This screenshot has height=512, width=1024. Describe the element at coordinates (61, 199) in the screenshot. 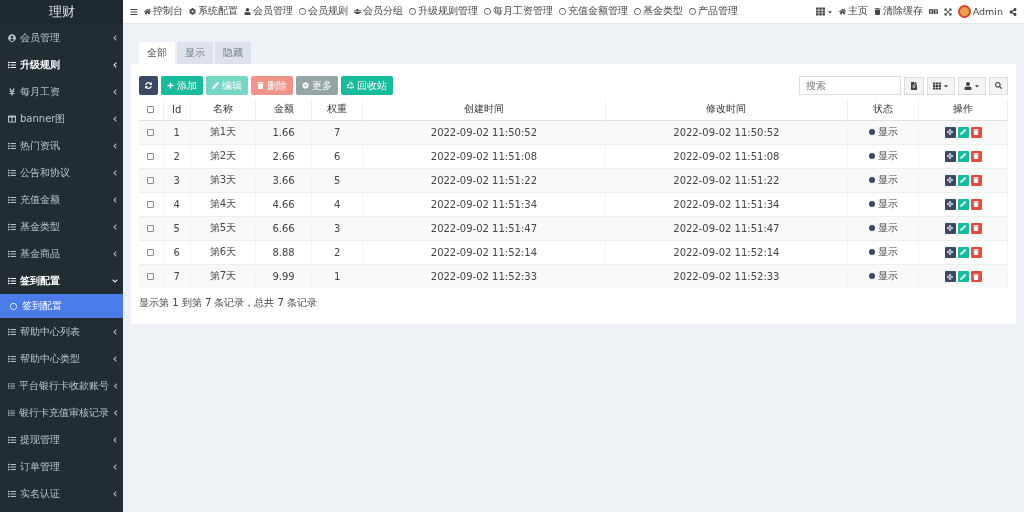

I see `sidebar-item: 充值金额` at that location.